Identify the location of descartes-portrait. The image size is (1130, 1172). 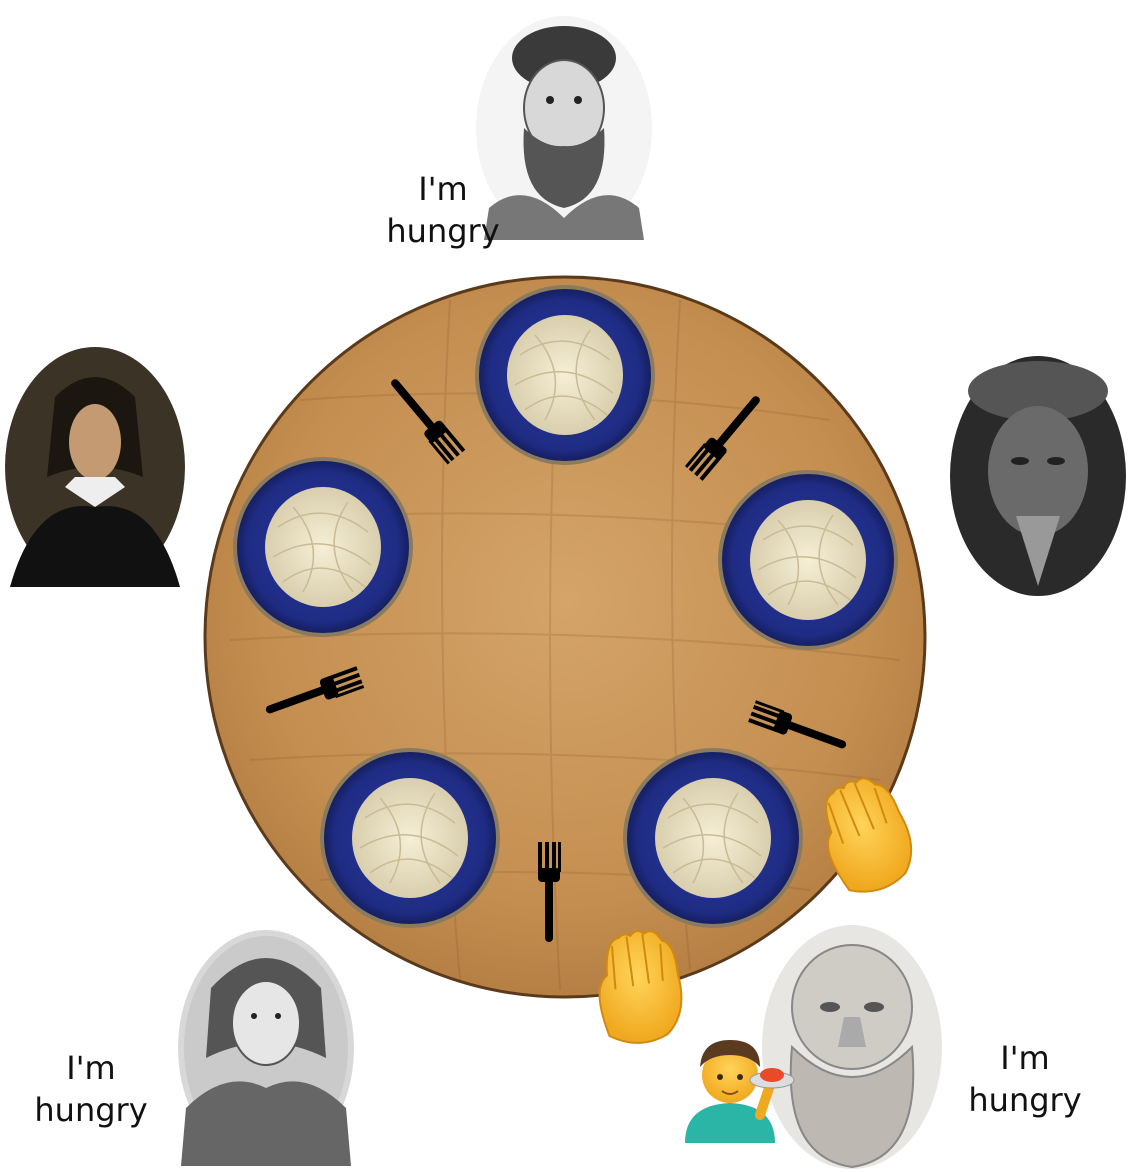
(95, 467).